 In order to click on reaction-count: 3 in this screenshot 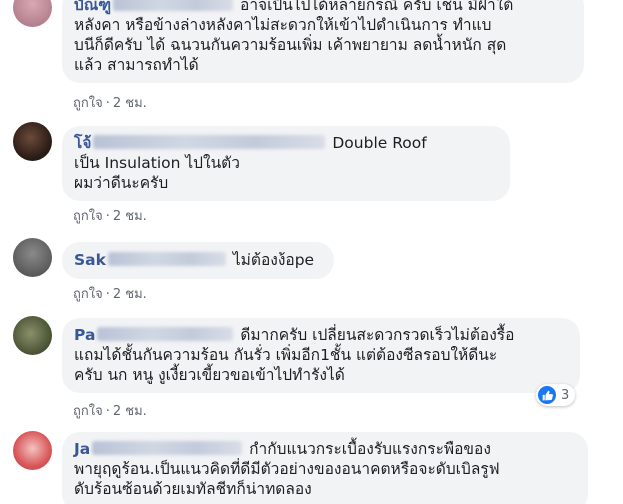, I will do `click(565, 395)`.